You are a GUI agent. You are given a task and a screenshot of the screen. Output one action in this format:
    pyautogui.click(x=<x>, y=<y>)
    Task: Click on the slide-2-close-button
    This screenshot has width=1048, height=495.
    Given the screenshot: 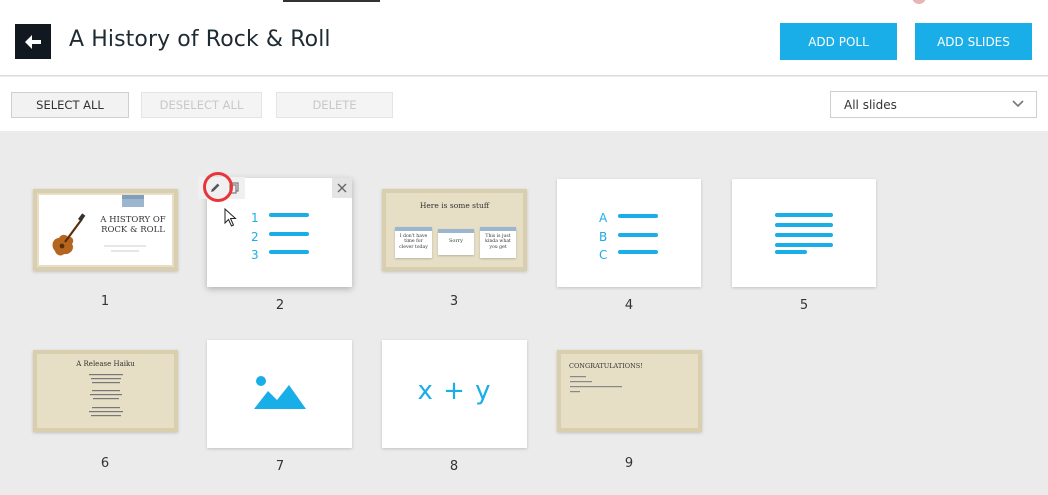 What is the action you would take?
    pyautogui.click(x=342, y=188)
    